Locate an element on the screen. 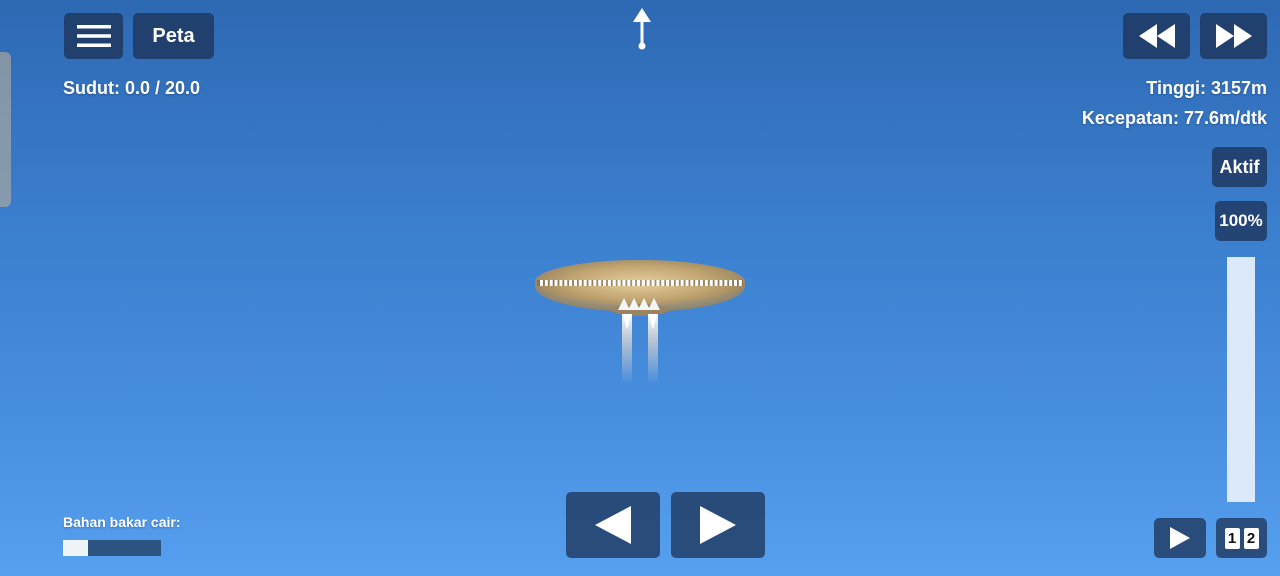  arrow-right-icon is located at coordinates (718, 525).